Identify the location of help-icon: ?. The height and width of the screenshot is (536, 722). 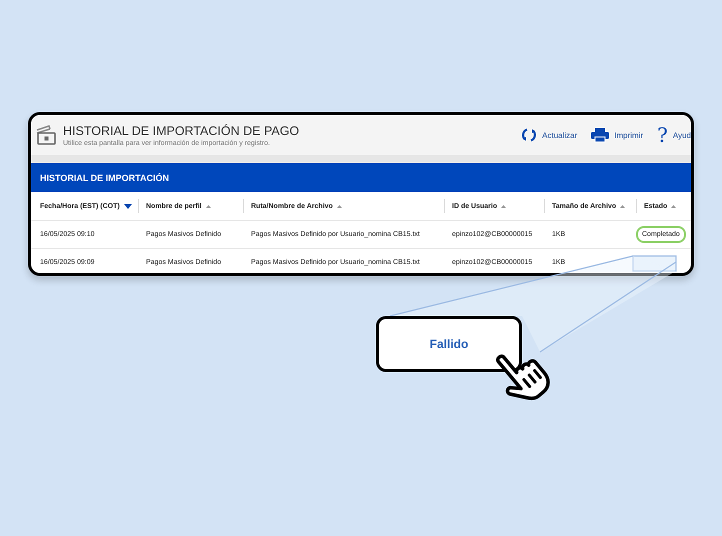
(662, 135).